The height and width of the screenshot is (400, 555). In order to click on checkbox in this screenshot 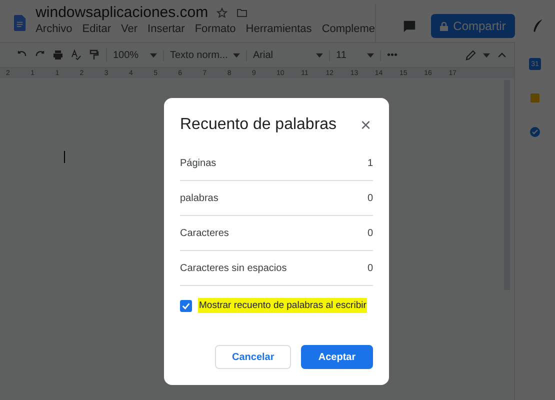, I will do `click(186, 306)`.